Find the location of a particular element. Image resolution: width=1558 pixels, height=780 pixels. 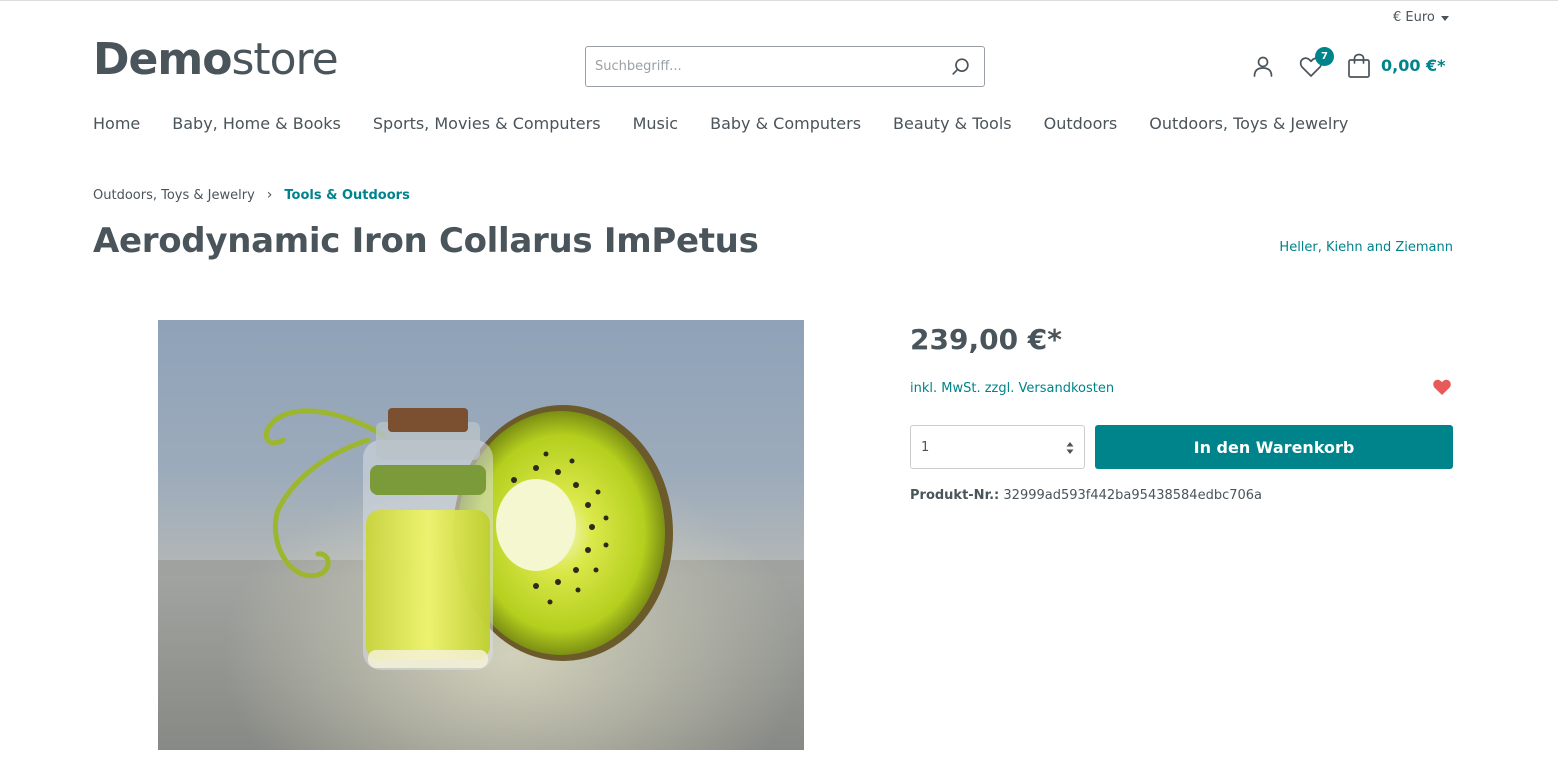

breadcrumb-parent: Outdoors, Toys & Jewelry is located at coordinates (174, 195).